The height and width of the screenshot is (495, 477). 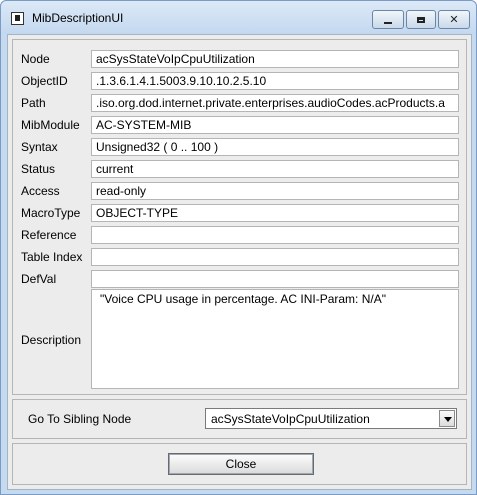 What do you see at coordinates (275, 257) in the screenshot?
I see `table-index-field` at bounding box center [275, 257].